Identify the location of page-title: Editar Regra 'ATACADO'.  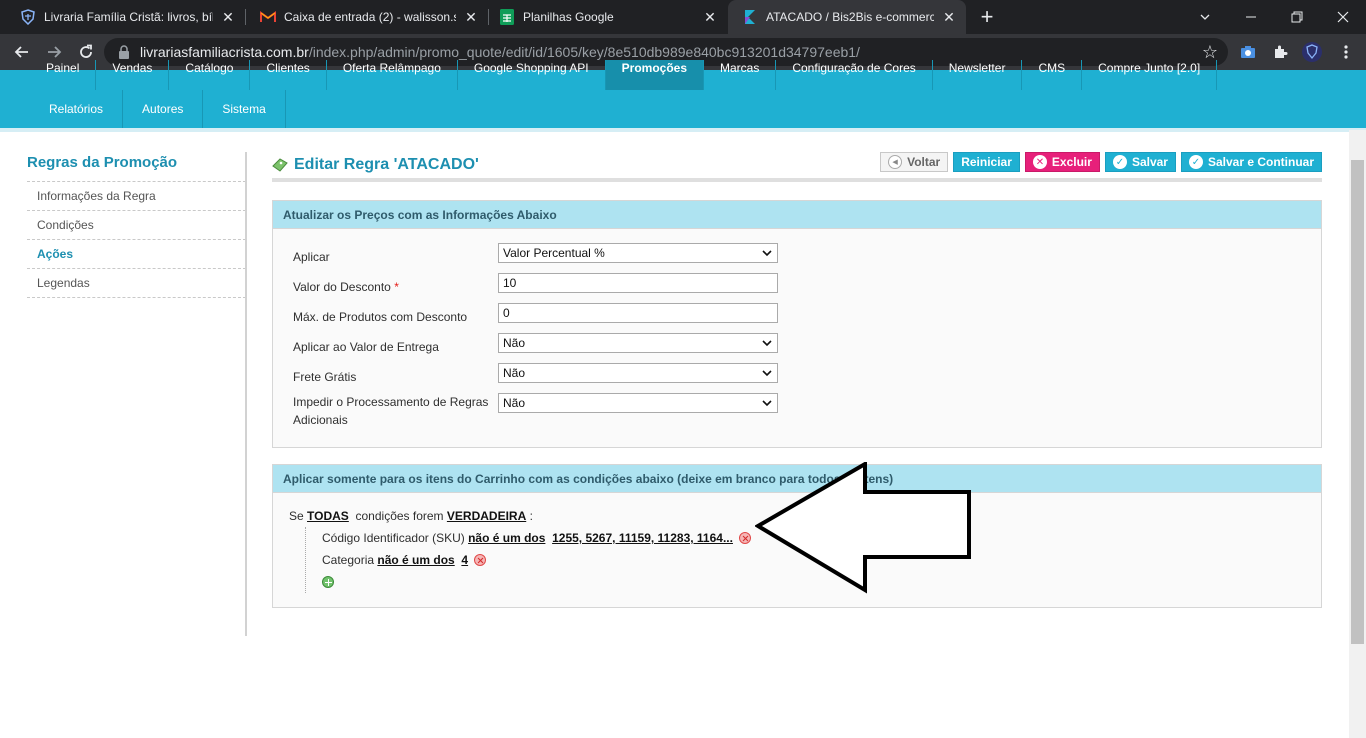
(375, 165).